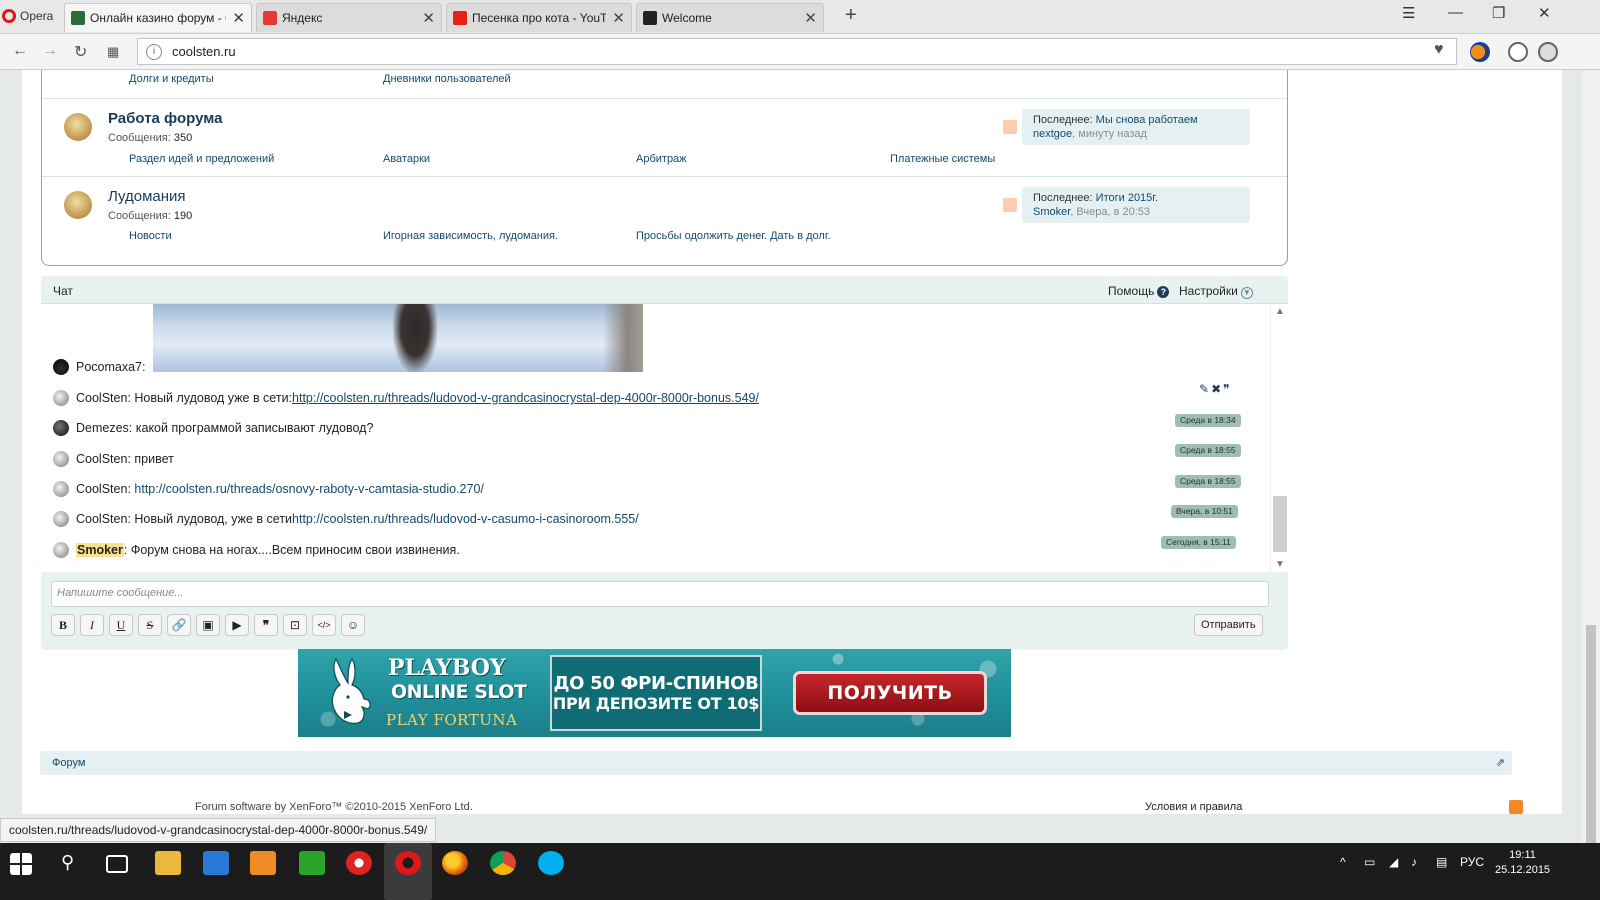  What do you see at coordinates (109, 367) in the screenshot?
I see `chat-username: Pocomaxa7` at bounding box center [109, 367].